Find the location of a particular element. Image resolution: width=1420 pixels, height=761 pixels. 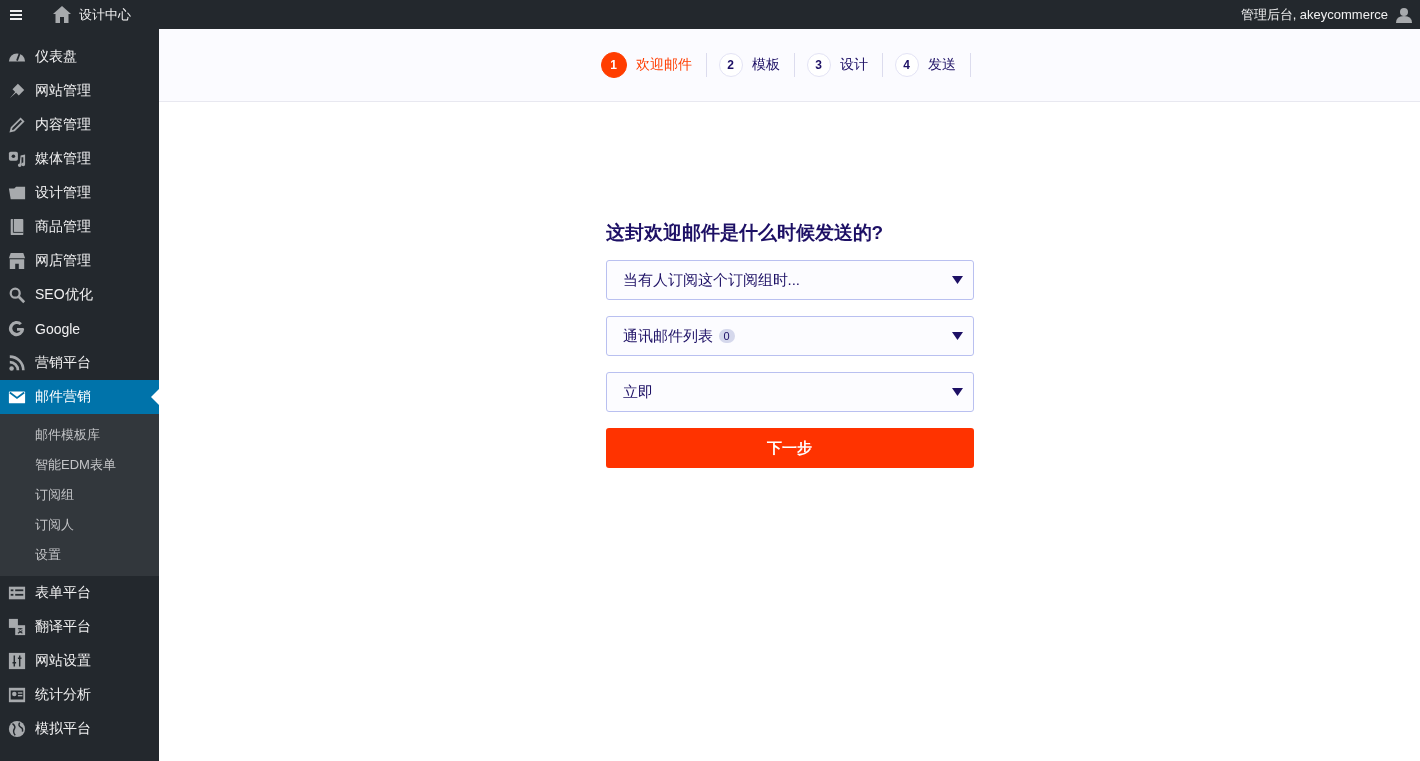

current-pointer-icon is located at coordinates (155, 397).